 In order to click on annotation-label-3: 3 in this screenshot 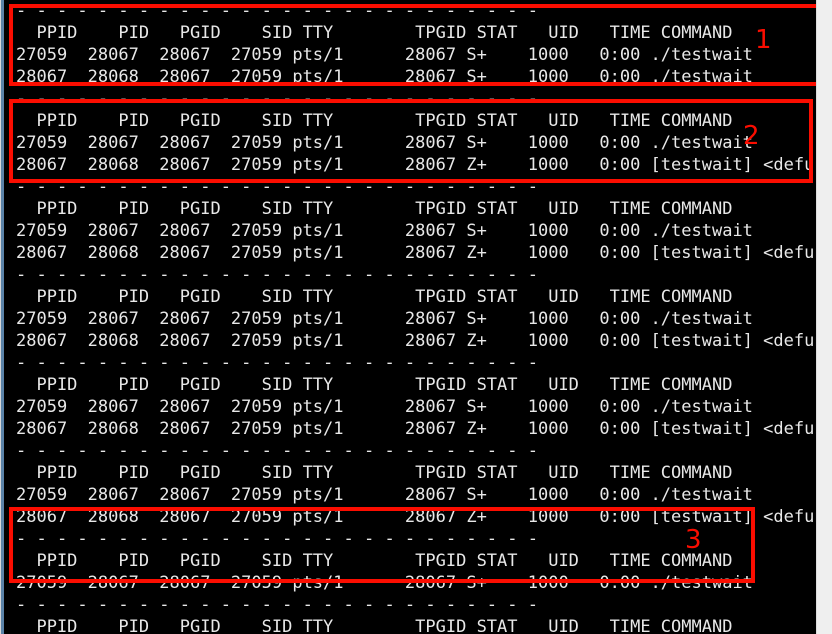, I will do `click(693, 540)`.